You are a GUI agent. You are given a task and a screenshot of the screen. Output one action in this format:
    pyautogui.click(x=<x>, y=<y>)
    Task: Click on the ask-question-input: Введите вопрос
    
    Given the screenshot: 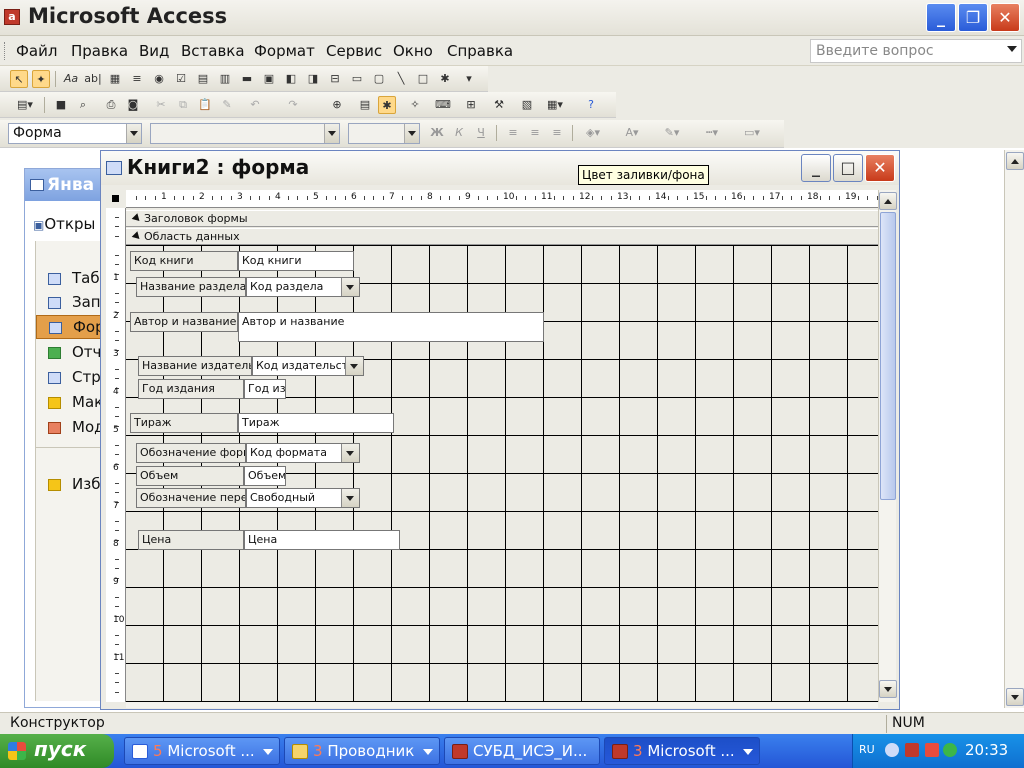 What is the action you would take?
    pyautogui.click(x=916, y=51)
    